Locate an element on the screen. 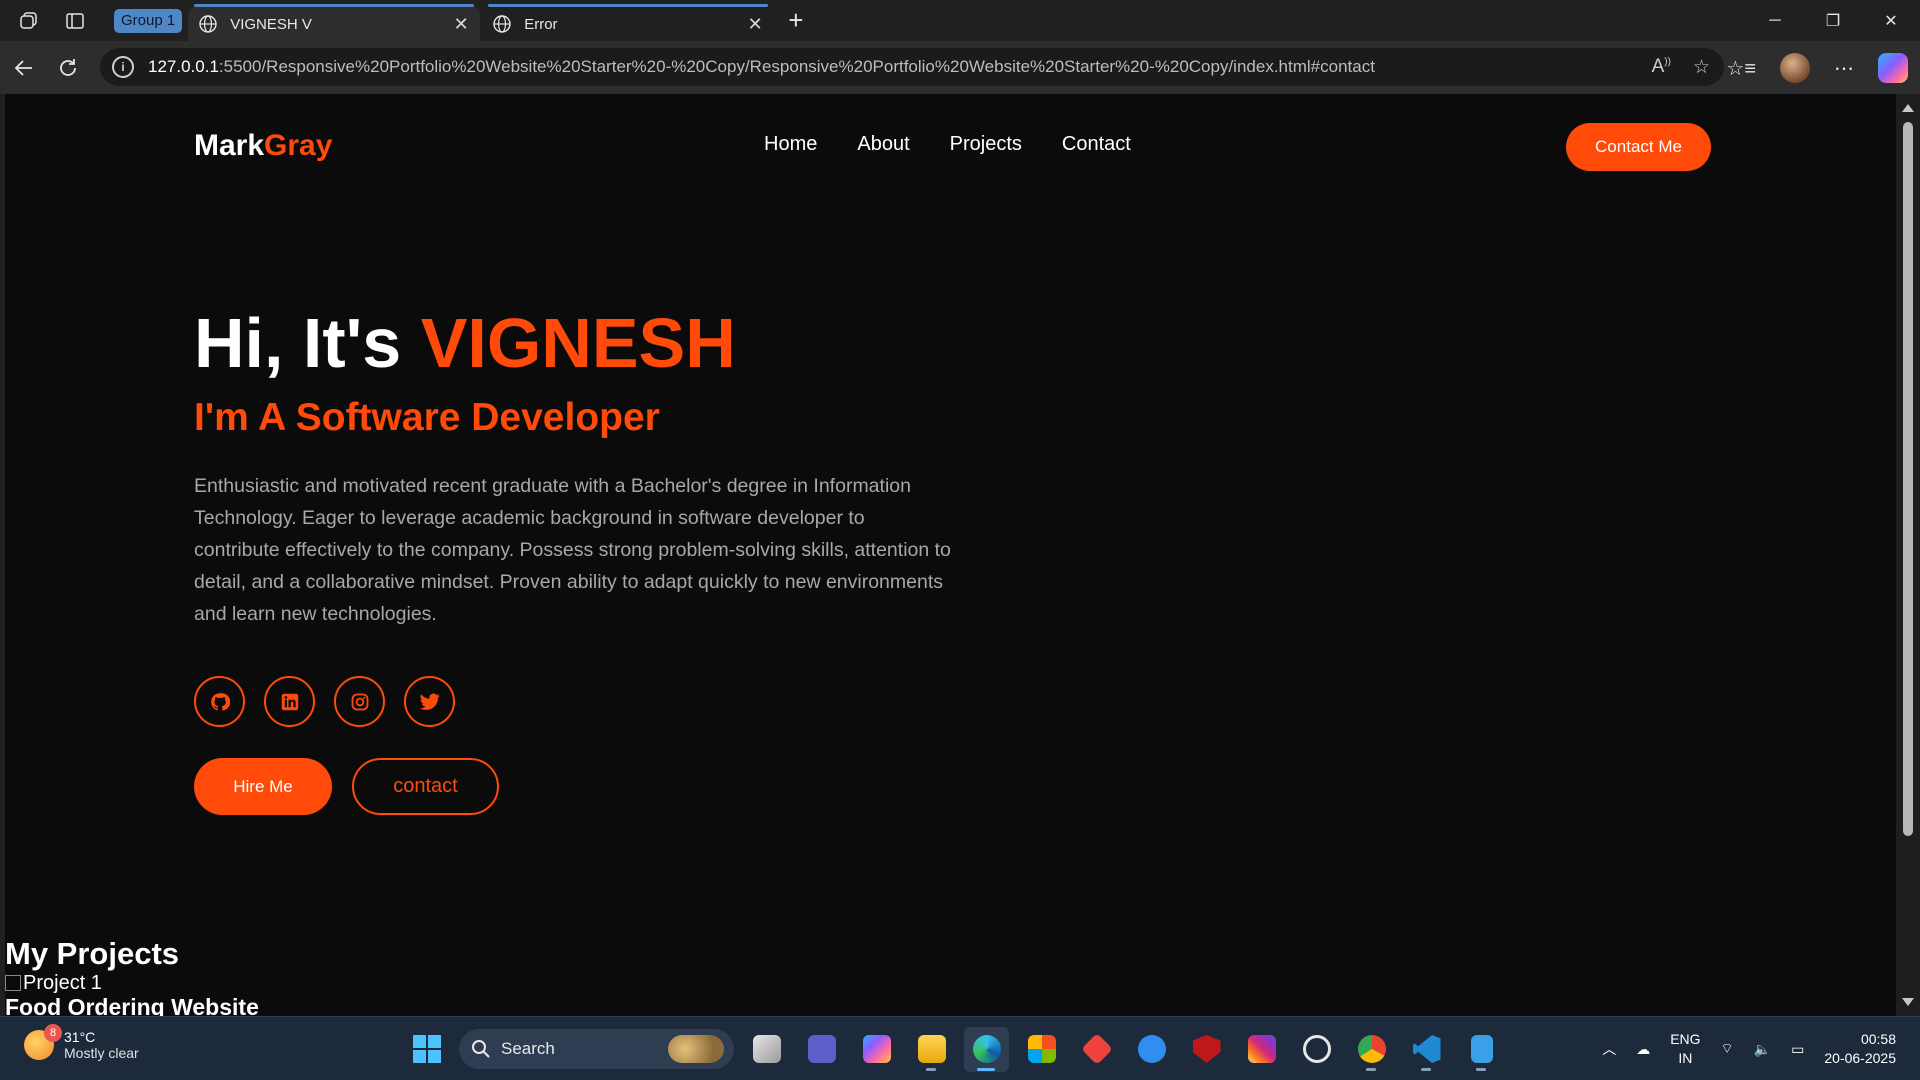 Image resolution: width=1920 pixels, height=1080 pixels. help-icon is located at coordinates (1151, 1049).